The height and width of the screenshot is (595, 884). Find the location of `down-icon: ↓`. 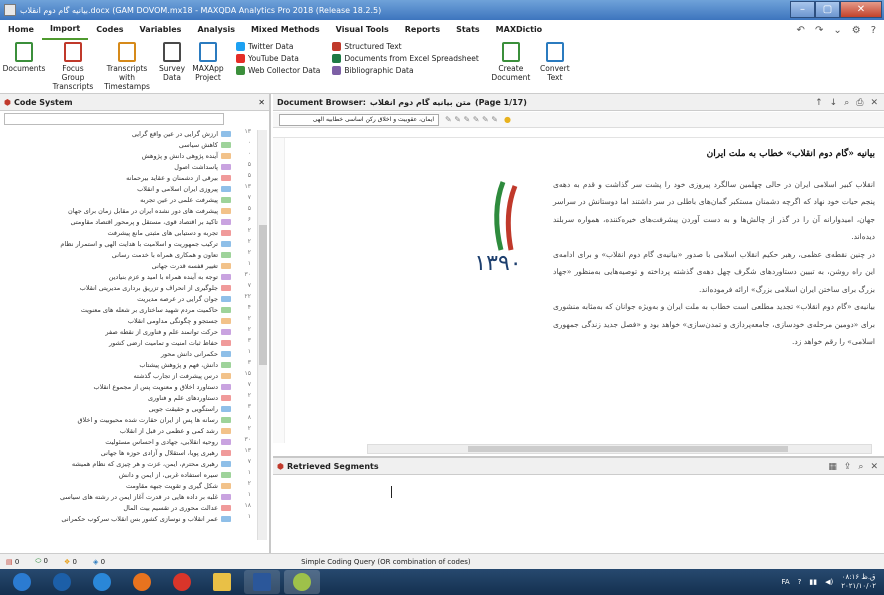

down-icon: ↓ is located at coordinates (834, 103).